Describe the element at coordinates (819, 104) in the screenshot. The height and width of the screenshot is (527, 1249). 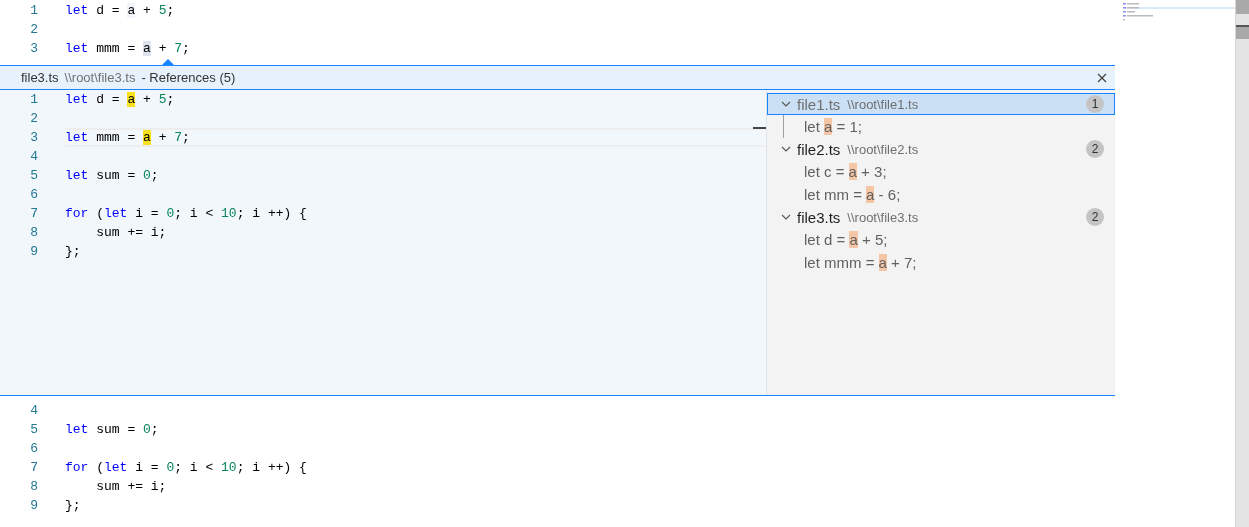
I see `file-name: file1.ts` at that location.